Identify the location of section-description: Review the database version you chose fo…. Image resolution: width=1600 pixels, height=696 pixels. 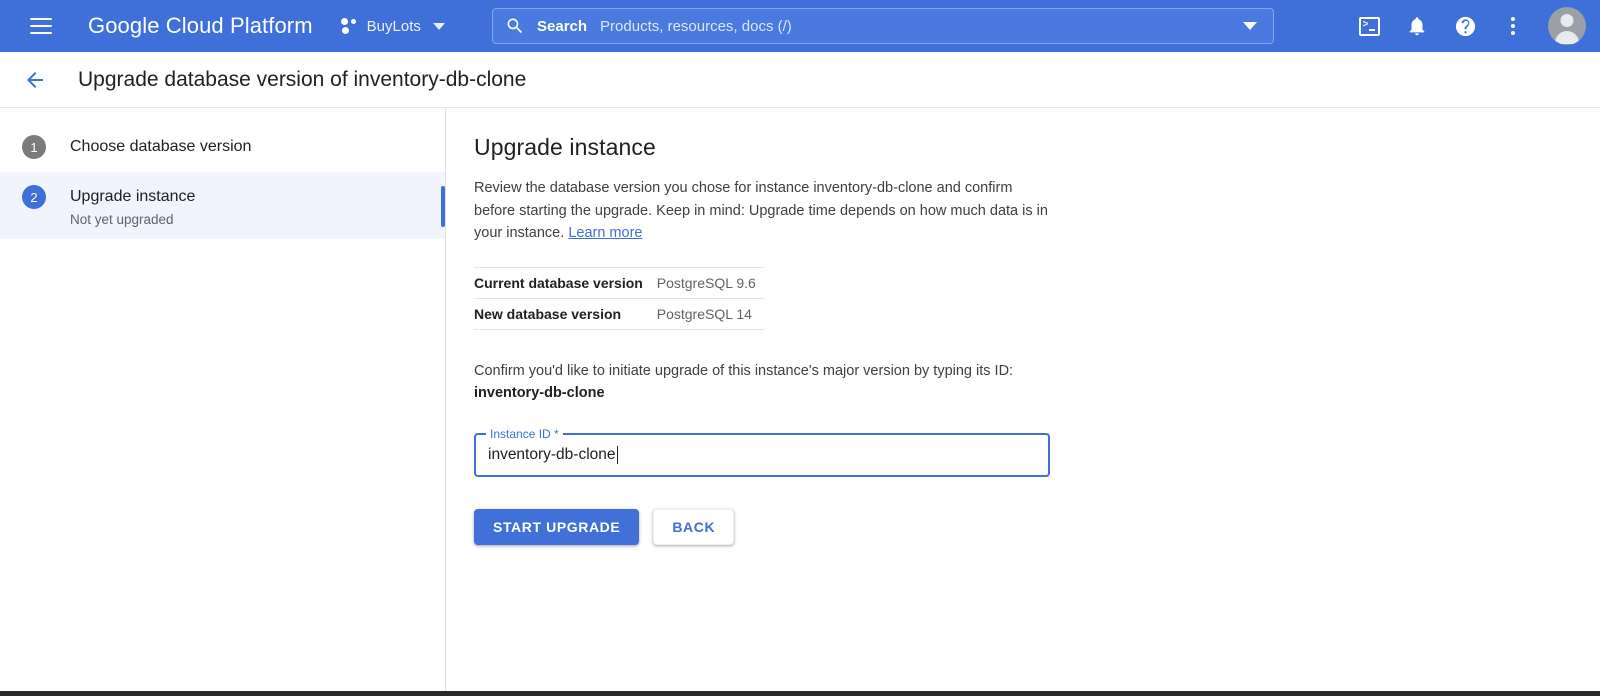
(764, 211).